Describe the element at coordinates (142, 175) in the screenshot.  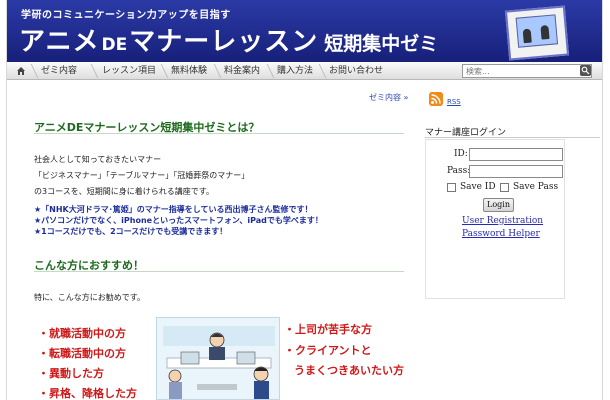
I see `intro-text-2: 「ビジネスマナー」「テーブルマナー」「冠婚葬祭のマナー」` at that location.